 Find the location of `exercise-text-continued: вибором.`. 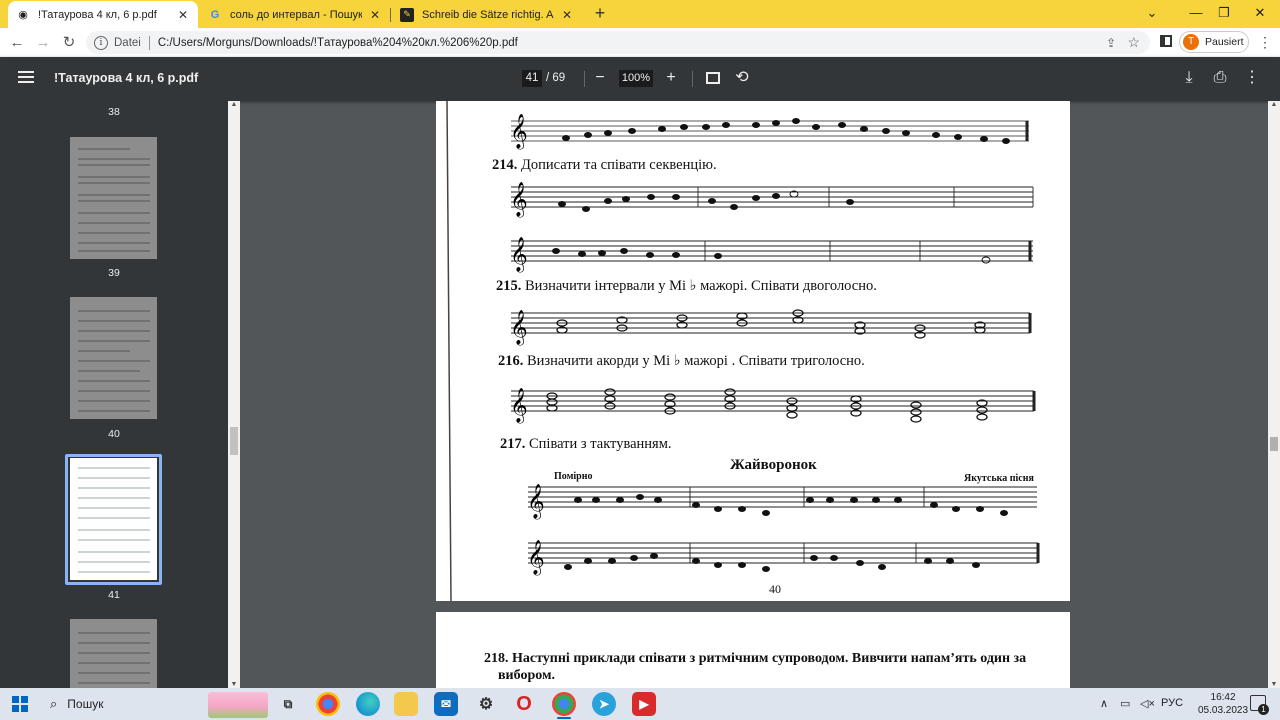

exercise-text-continued: вибором. is located at coordinates (526, 675).